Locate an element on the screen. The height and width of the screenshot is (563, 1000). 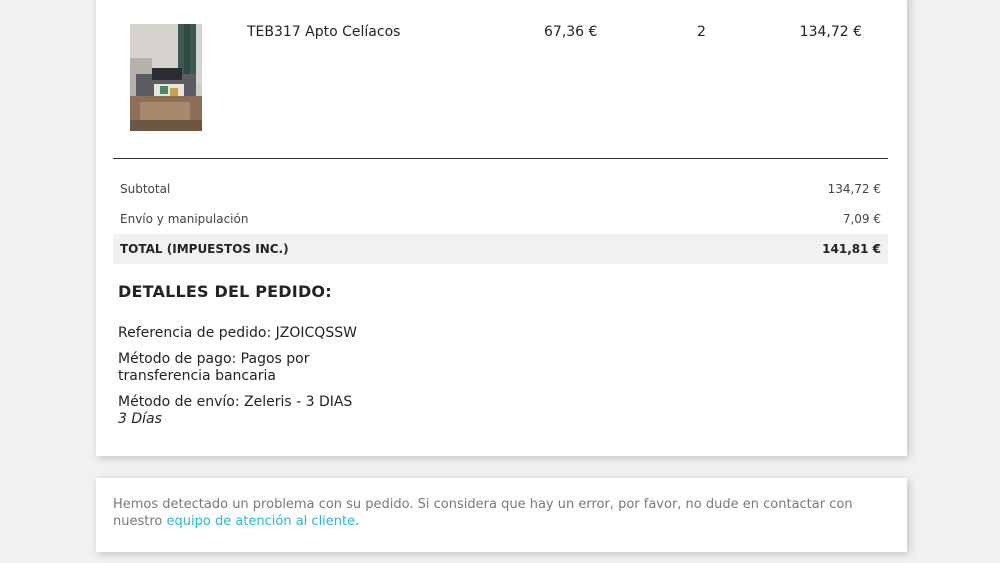
shipping-value: 7,09 € is located at coordinates (861, 219).